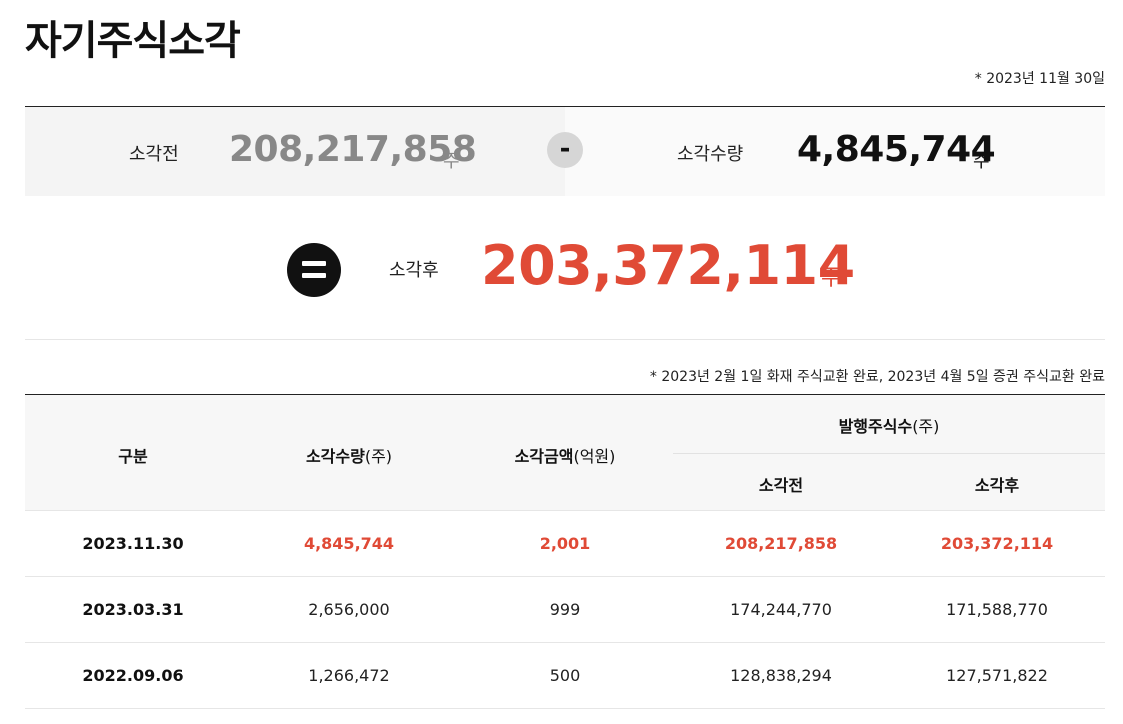 The height and width of the screenshot is (724, 1123). I want to click on base-date: * 2023년 11월 30일, so click(1039, 79).